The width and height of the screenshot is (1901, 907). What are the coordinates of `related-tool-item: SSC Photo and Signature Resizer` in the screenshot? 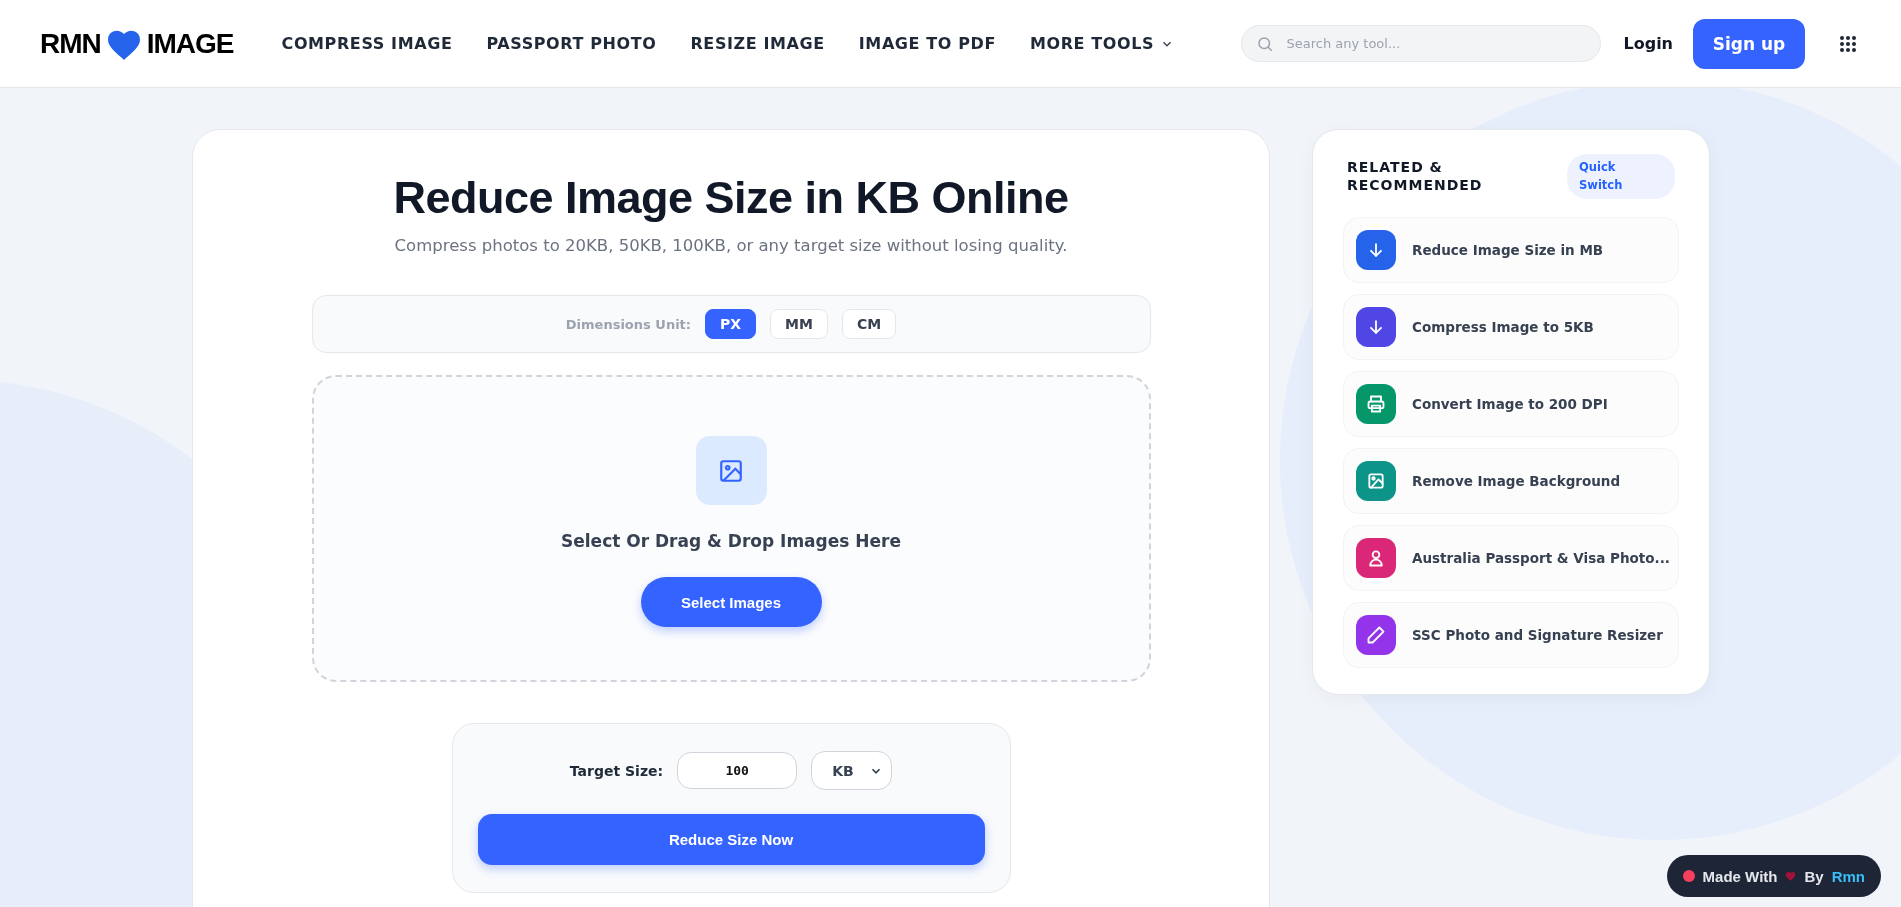 It's located at (1511, 634).